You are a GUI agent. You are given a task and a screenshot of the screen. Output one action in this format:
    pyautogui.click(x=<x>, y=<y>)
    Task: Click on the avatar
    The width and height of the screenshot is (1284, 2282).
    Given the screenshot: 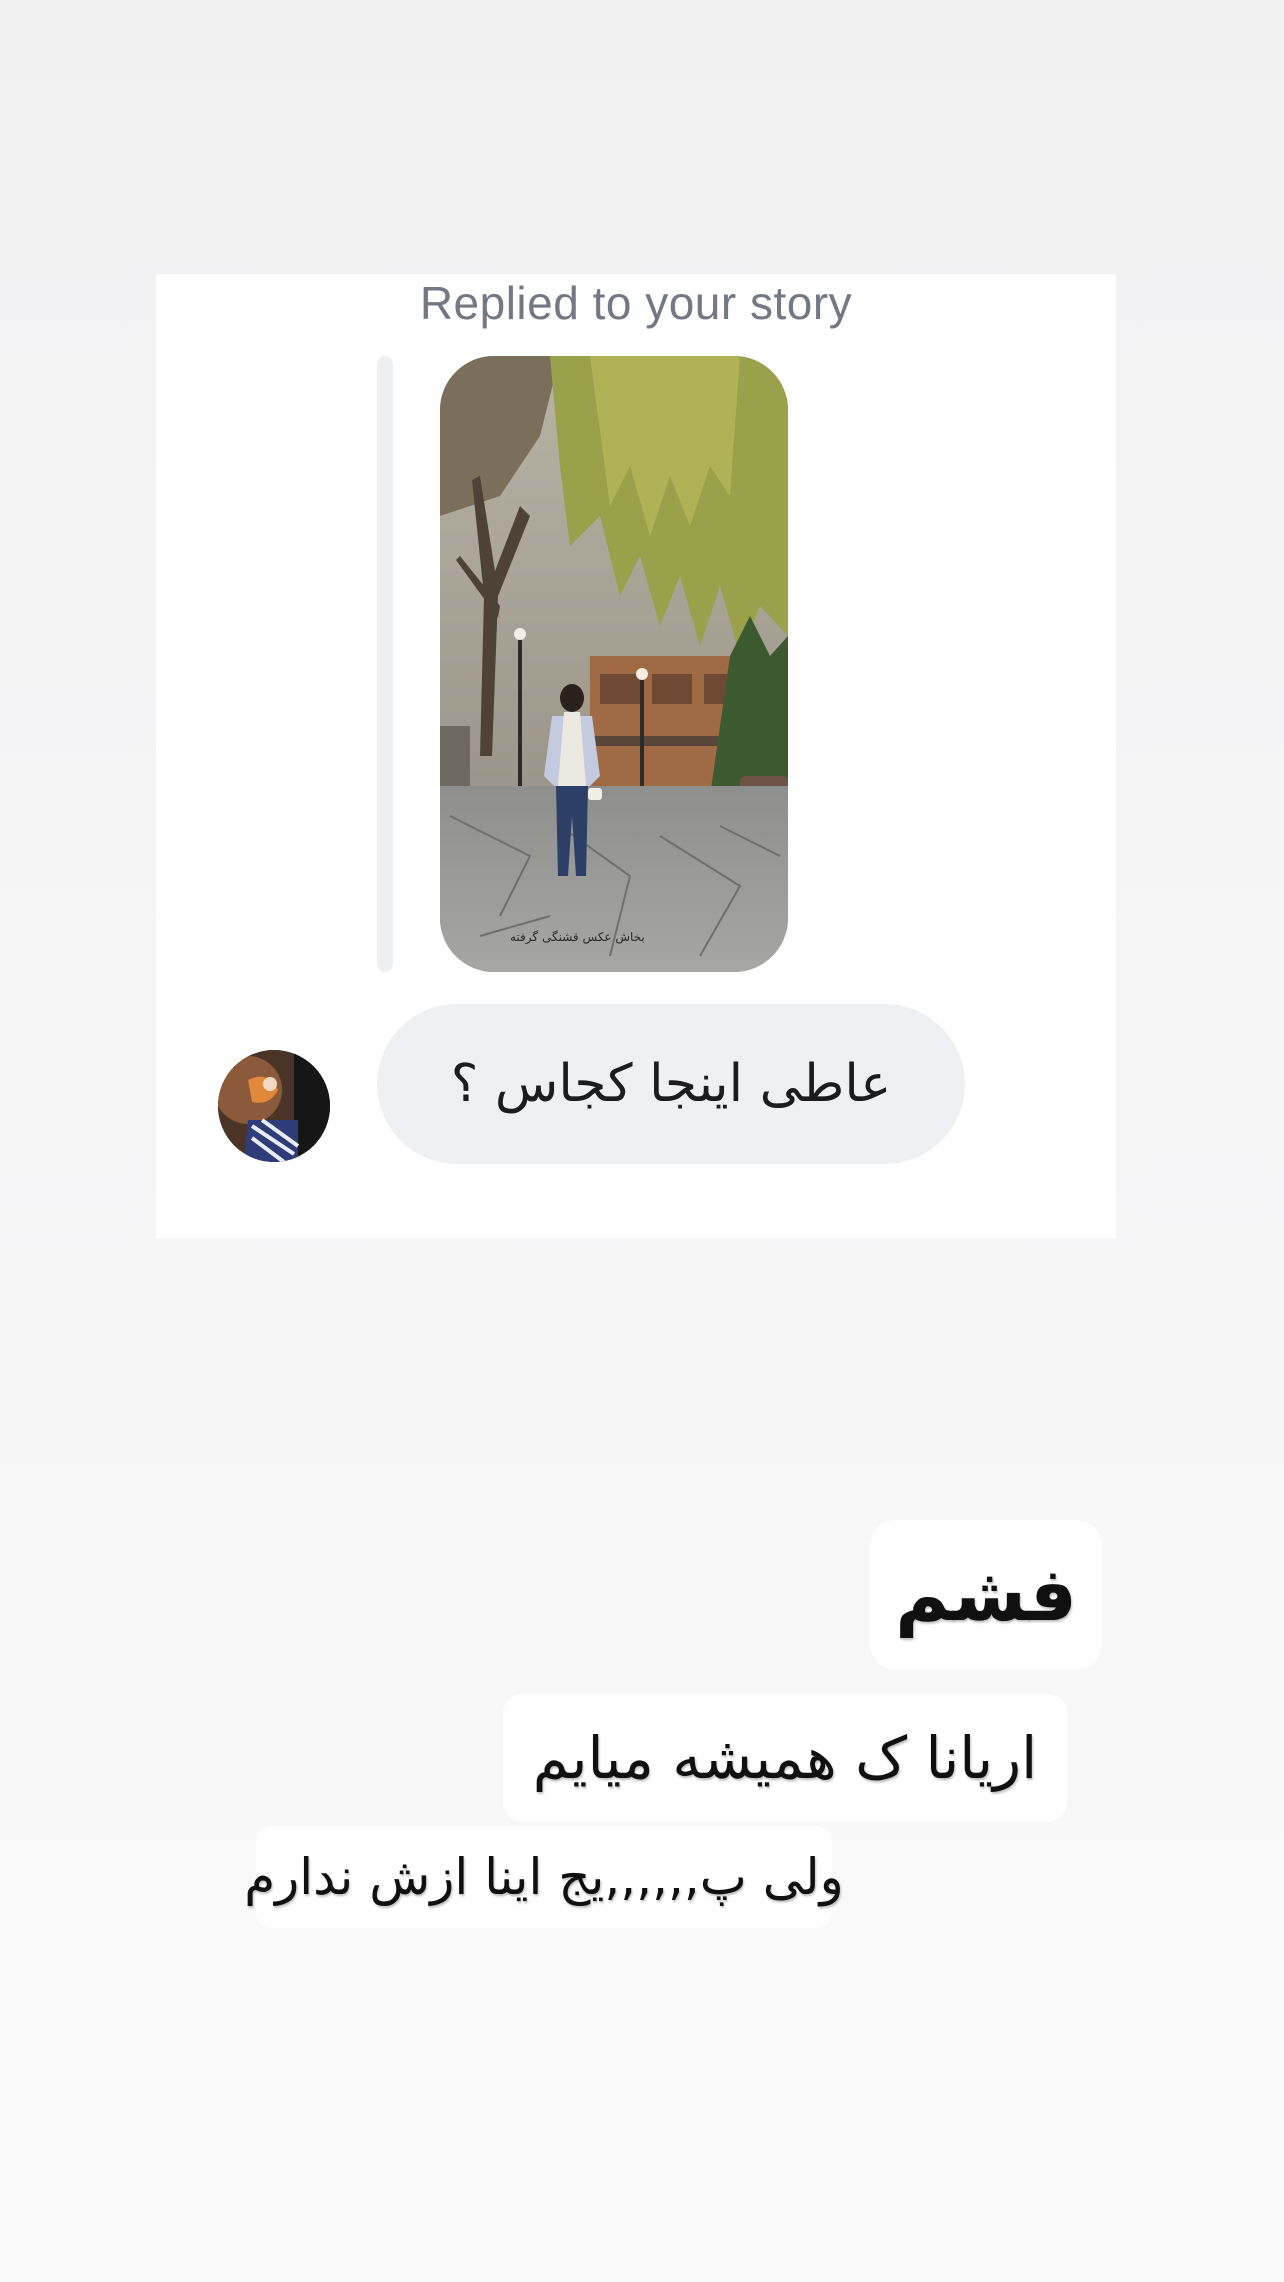 What is the action you would take?
    pyautogui.click(x=274, y=1106)
    